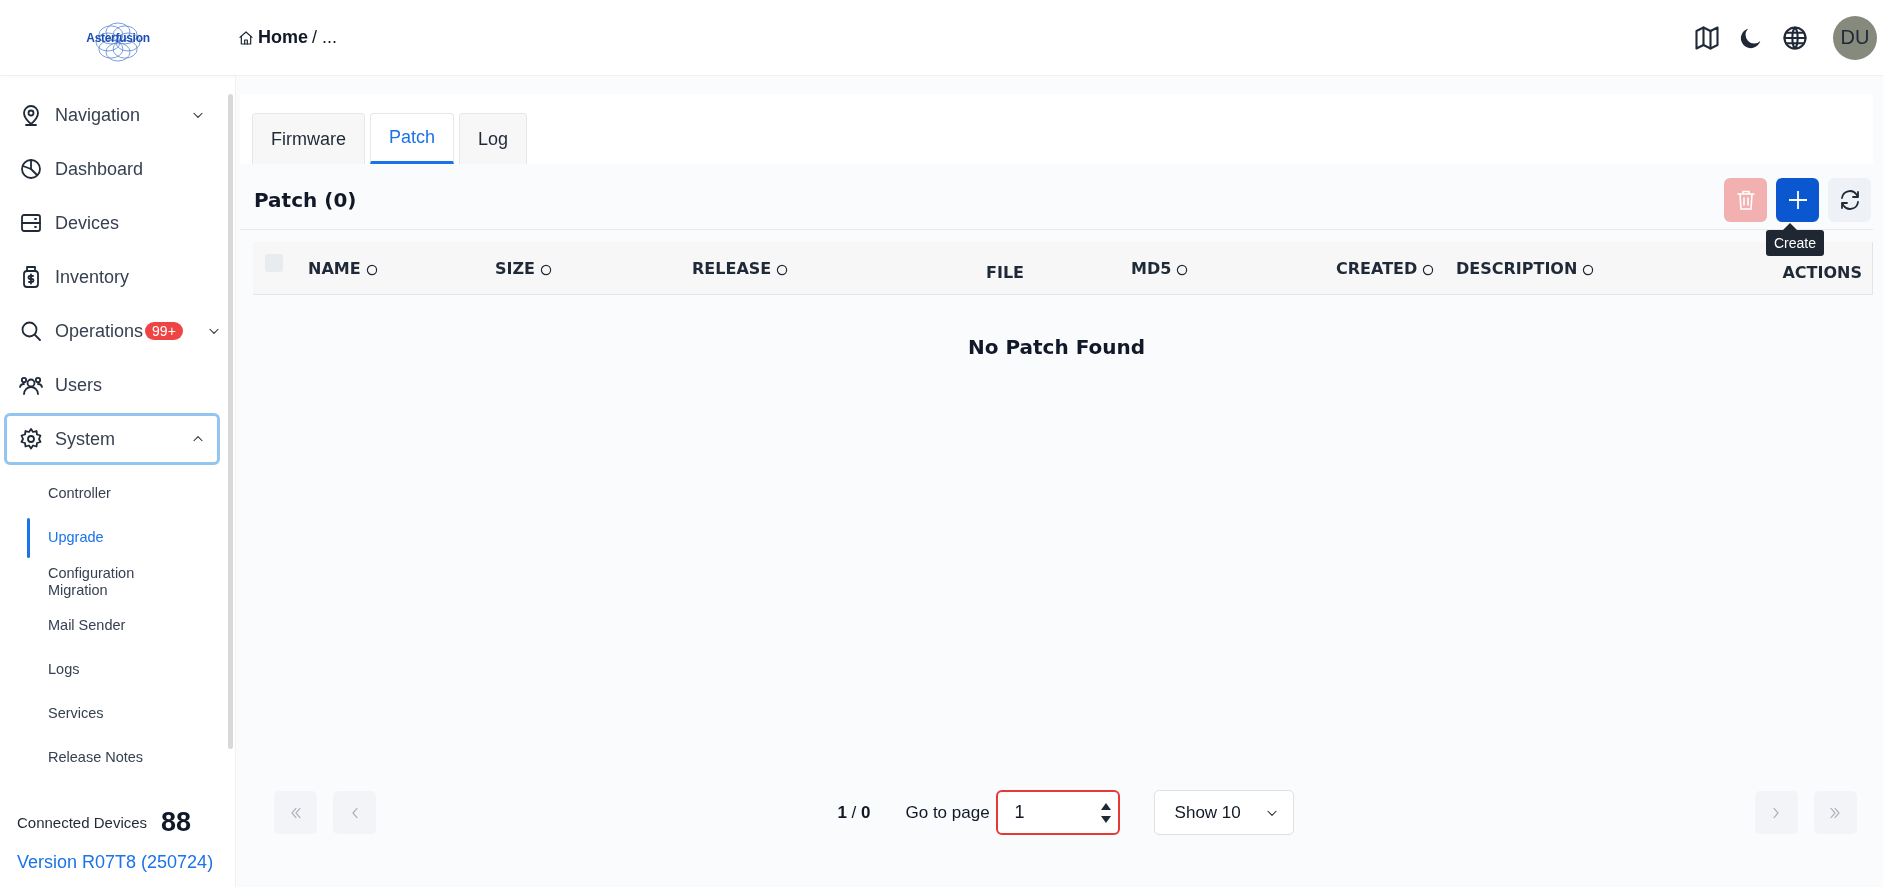  I want to click on sidebar-item: Inventory, so click(112, 277).